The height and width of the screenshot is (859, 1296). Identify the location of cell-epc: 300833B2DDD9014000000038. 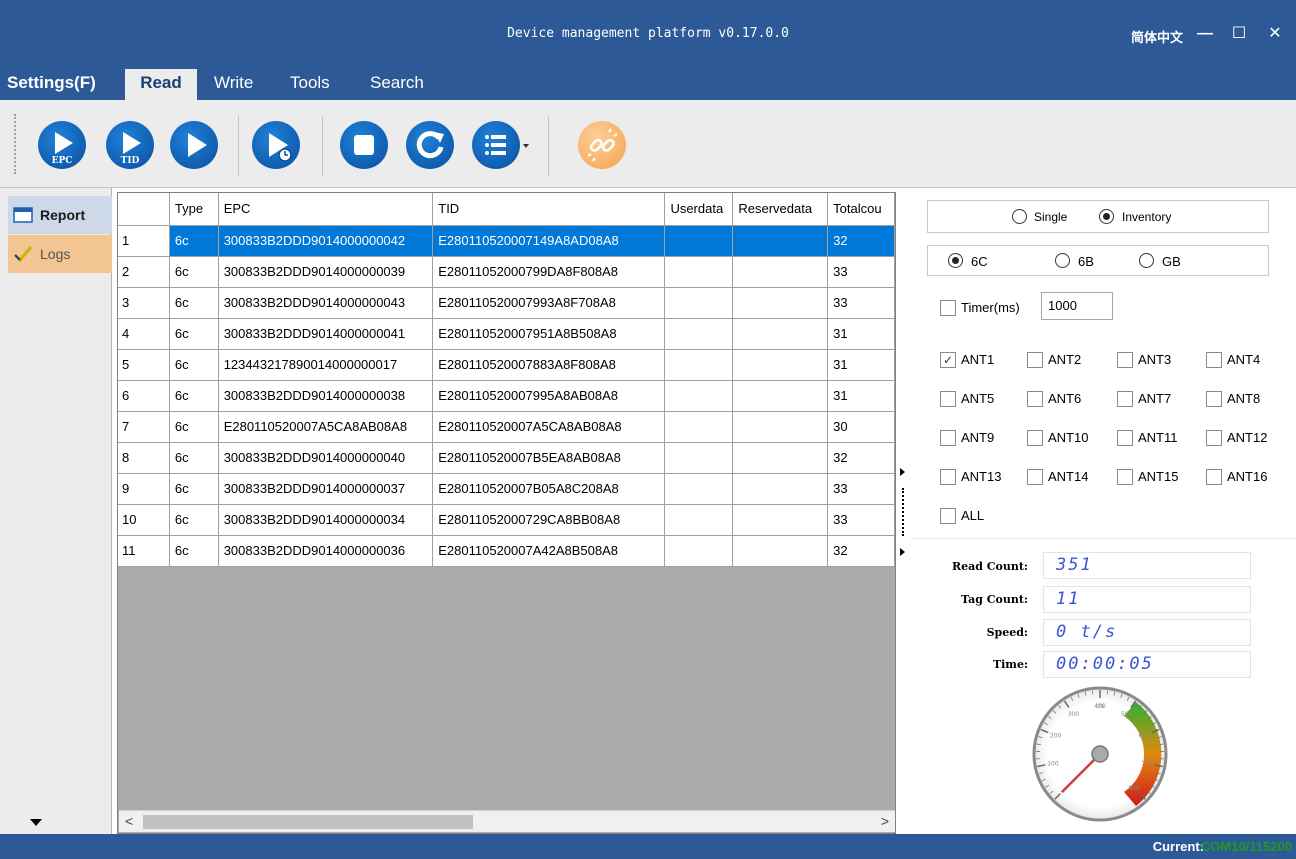
(326, 396).